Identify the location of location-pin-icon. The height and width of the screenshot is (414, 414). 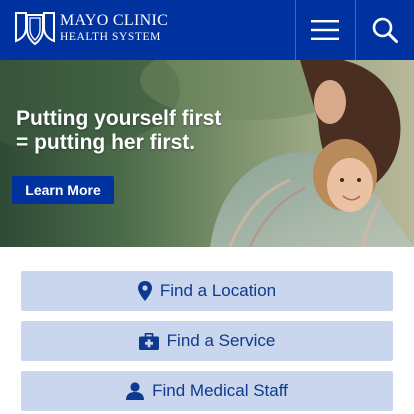
(144, 291).